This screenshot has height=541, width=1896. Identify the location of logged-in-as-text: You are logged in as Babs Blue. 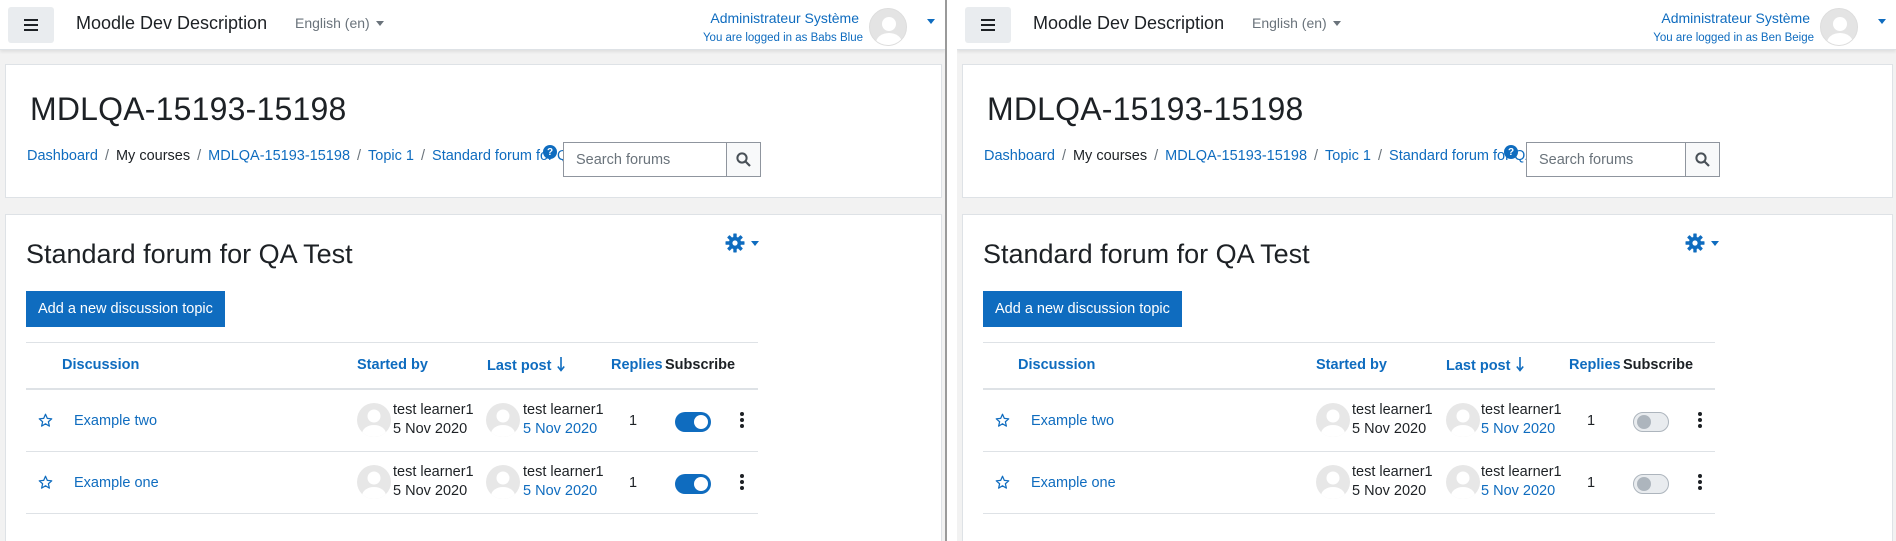
(782, 38).